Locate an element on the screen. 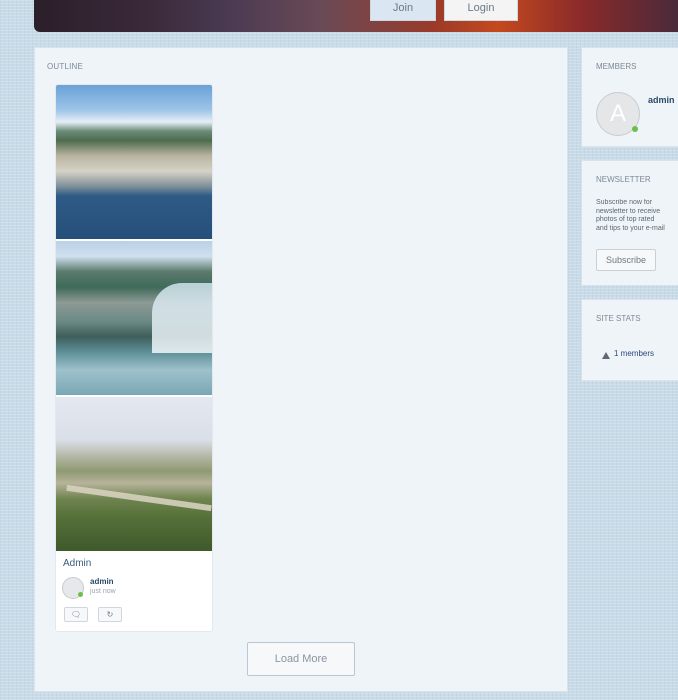 This screenshot has width=678, height=700. members-panel: MEMBERS A admin is located at coordinates (629, 97).